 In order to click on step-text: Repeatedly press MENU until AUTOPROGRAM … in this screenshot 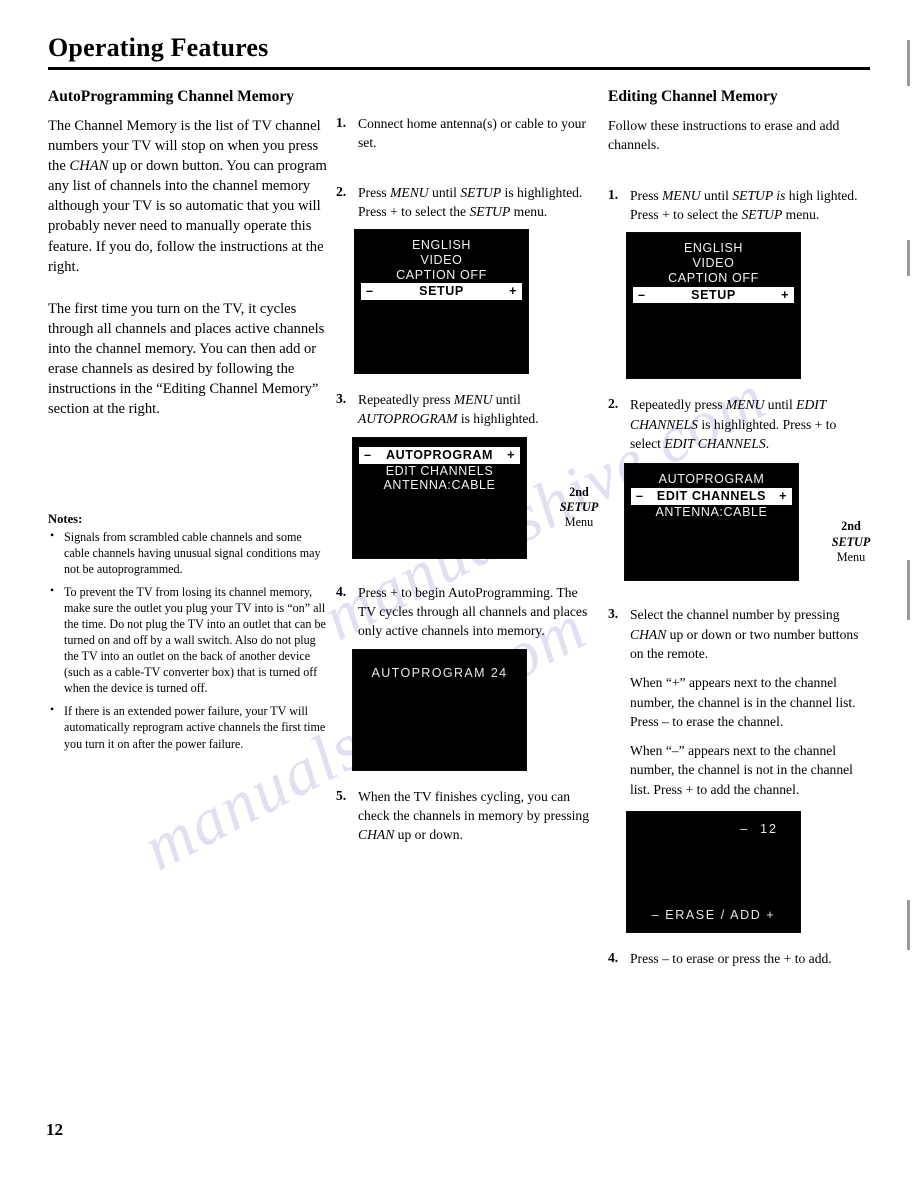, I will do `click(476, 409)`.